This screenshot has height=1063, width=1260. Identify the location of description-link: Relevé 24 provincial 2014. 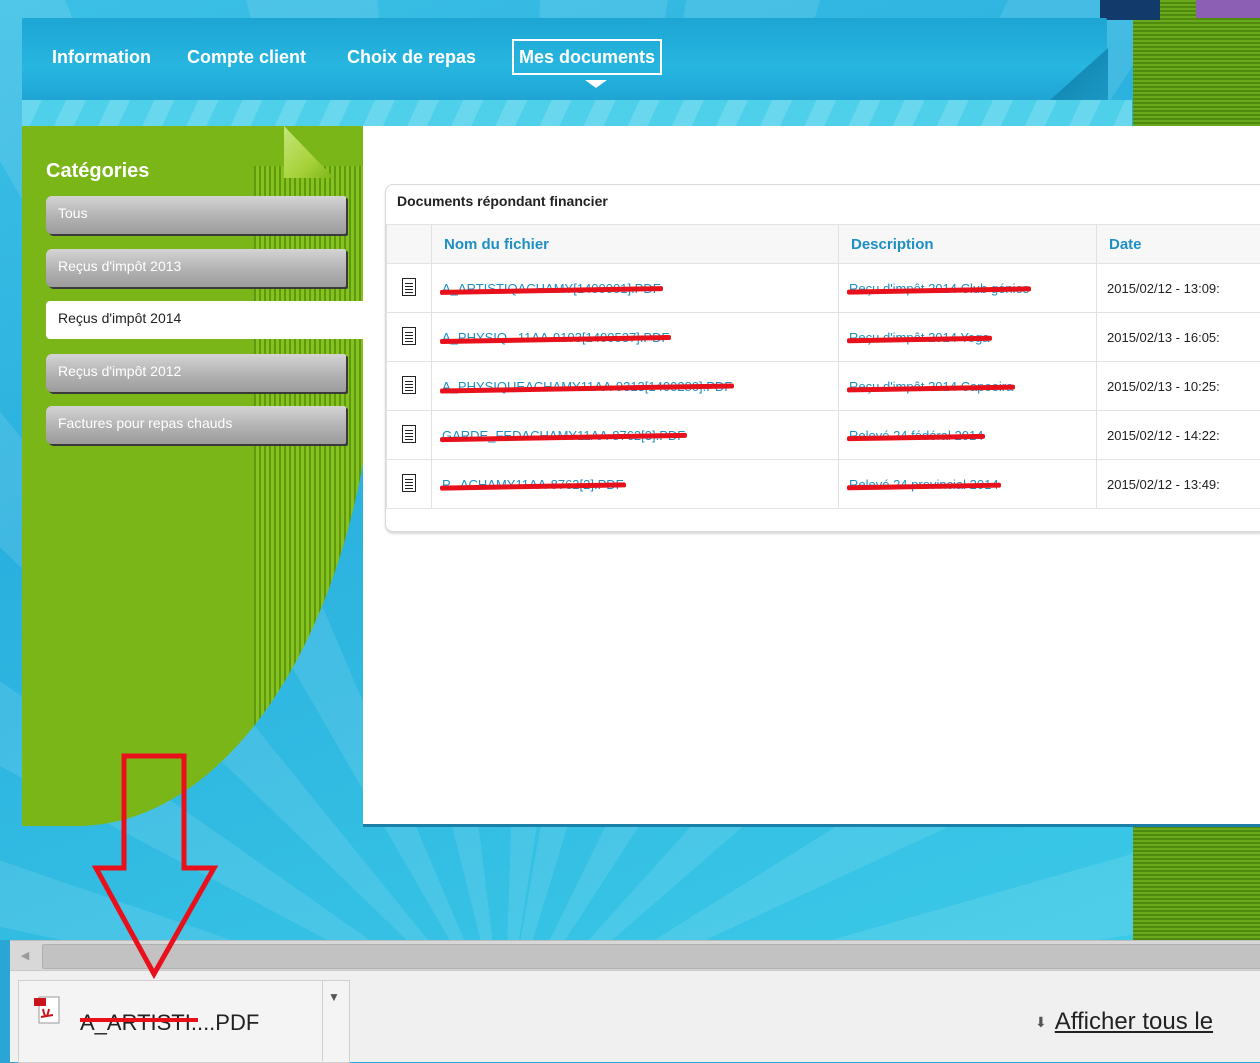
(924, 484).